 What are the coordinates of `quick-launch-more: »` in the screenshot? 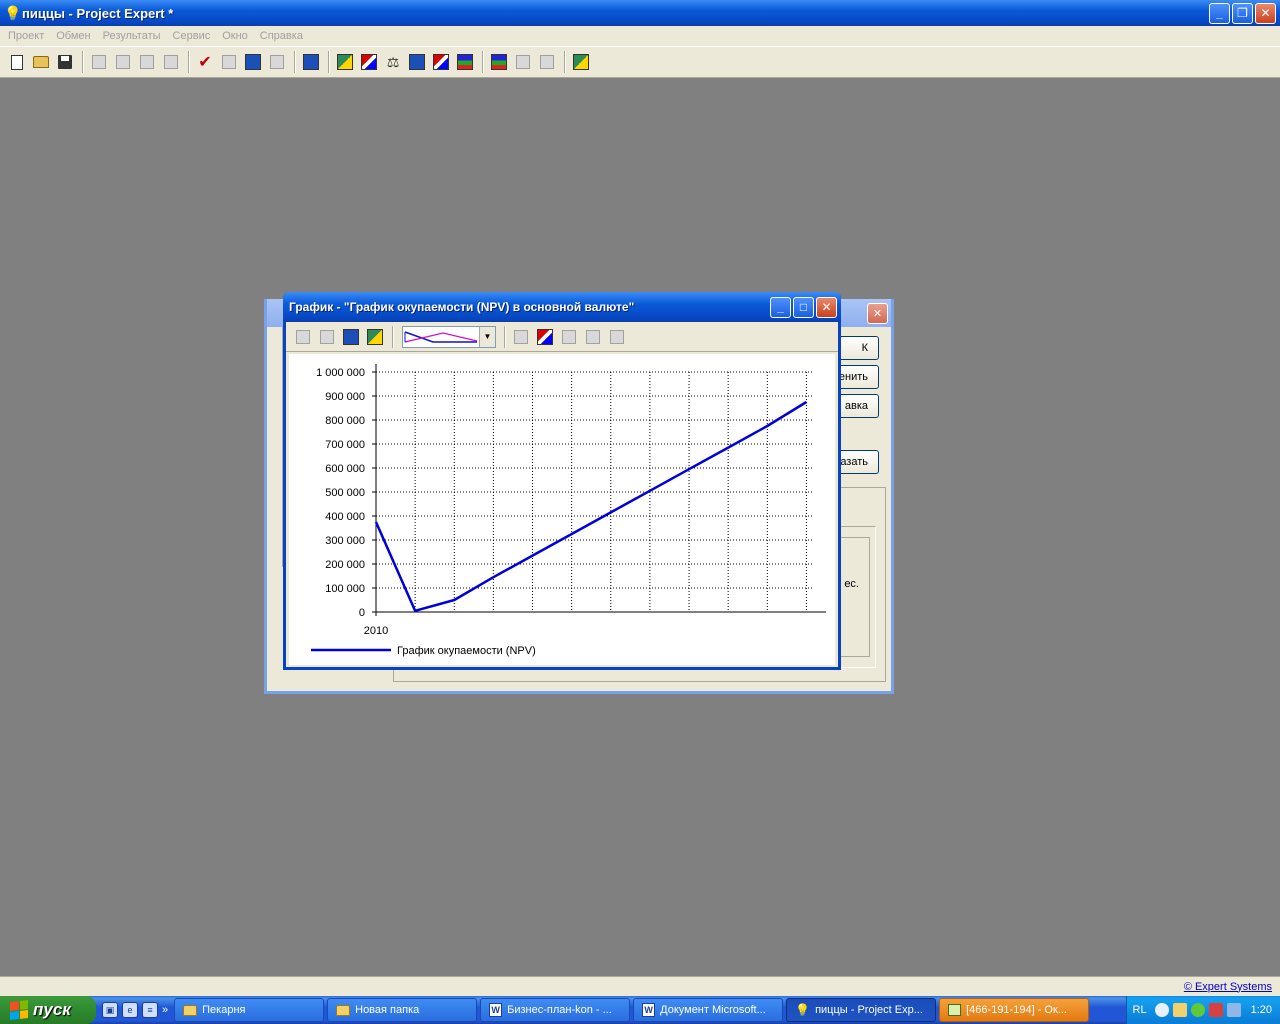 It's located at (165, 1010).